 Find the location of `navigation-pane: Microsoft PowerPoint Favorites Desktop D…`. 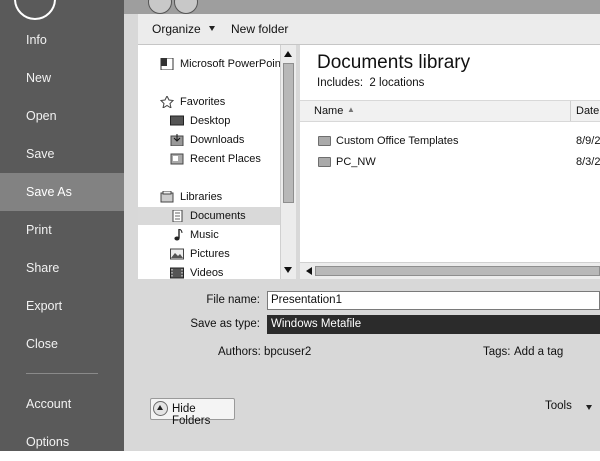

navigation-pane: Microsoft PowerPoint Favorites Desktop D… is located at coordinates (209, 162).